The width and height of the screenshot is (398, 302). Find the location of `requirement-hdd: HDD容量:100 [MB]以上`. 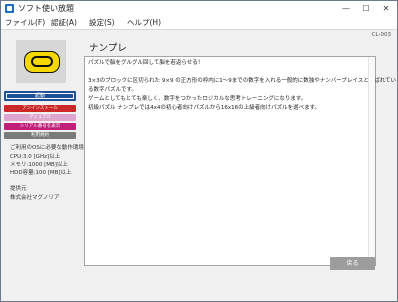

requirement-hdd: HDD容量:100 [MB]以上 is located at coordinates (41, 173).